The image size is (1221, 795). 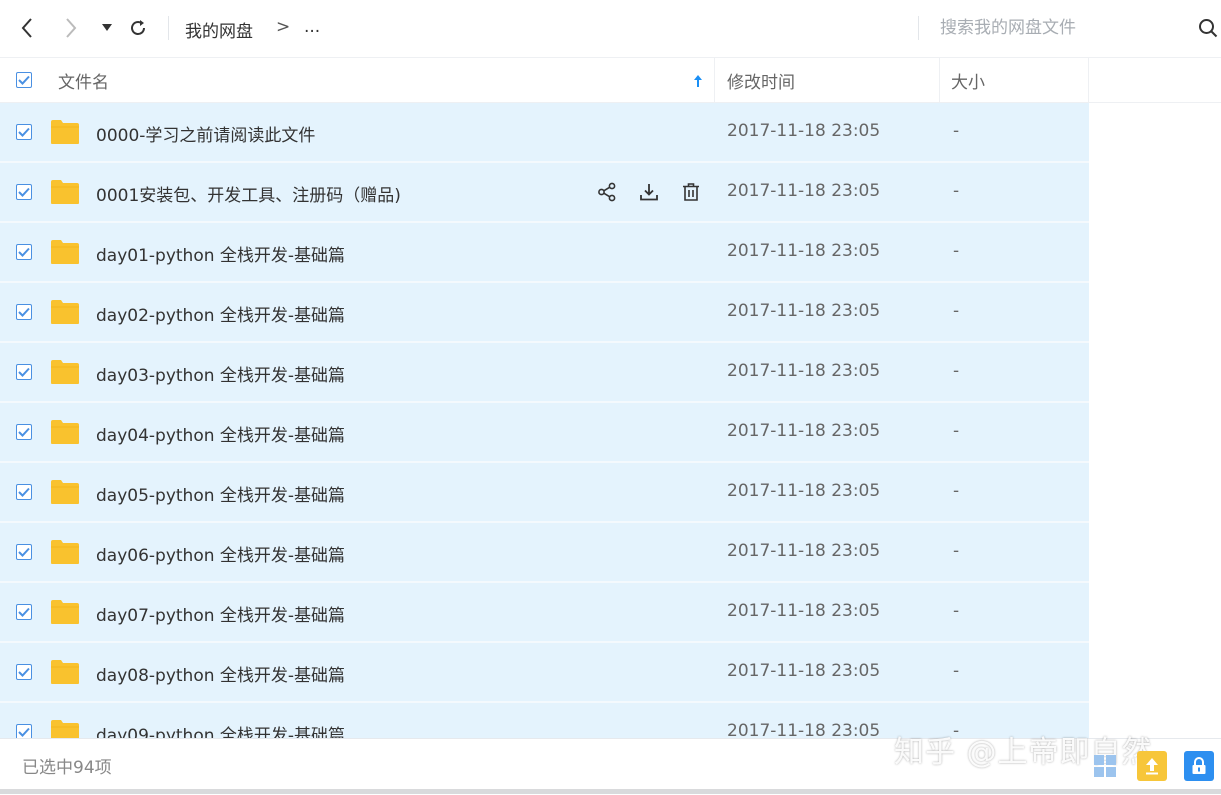 I want to click on breadcrumb-root: 我的网盘, so click(x=219, y=29).